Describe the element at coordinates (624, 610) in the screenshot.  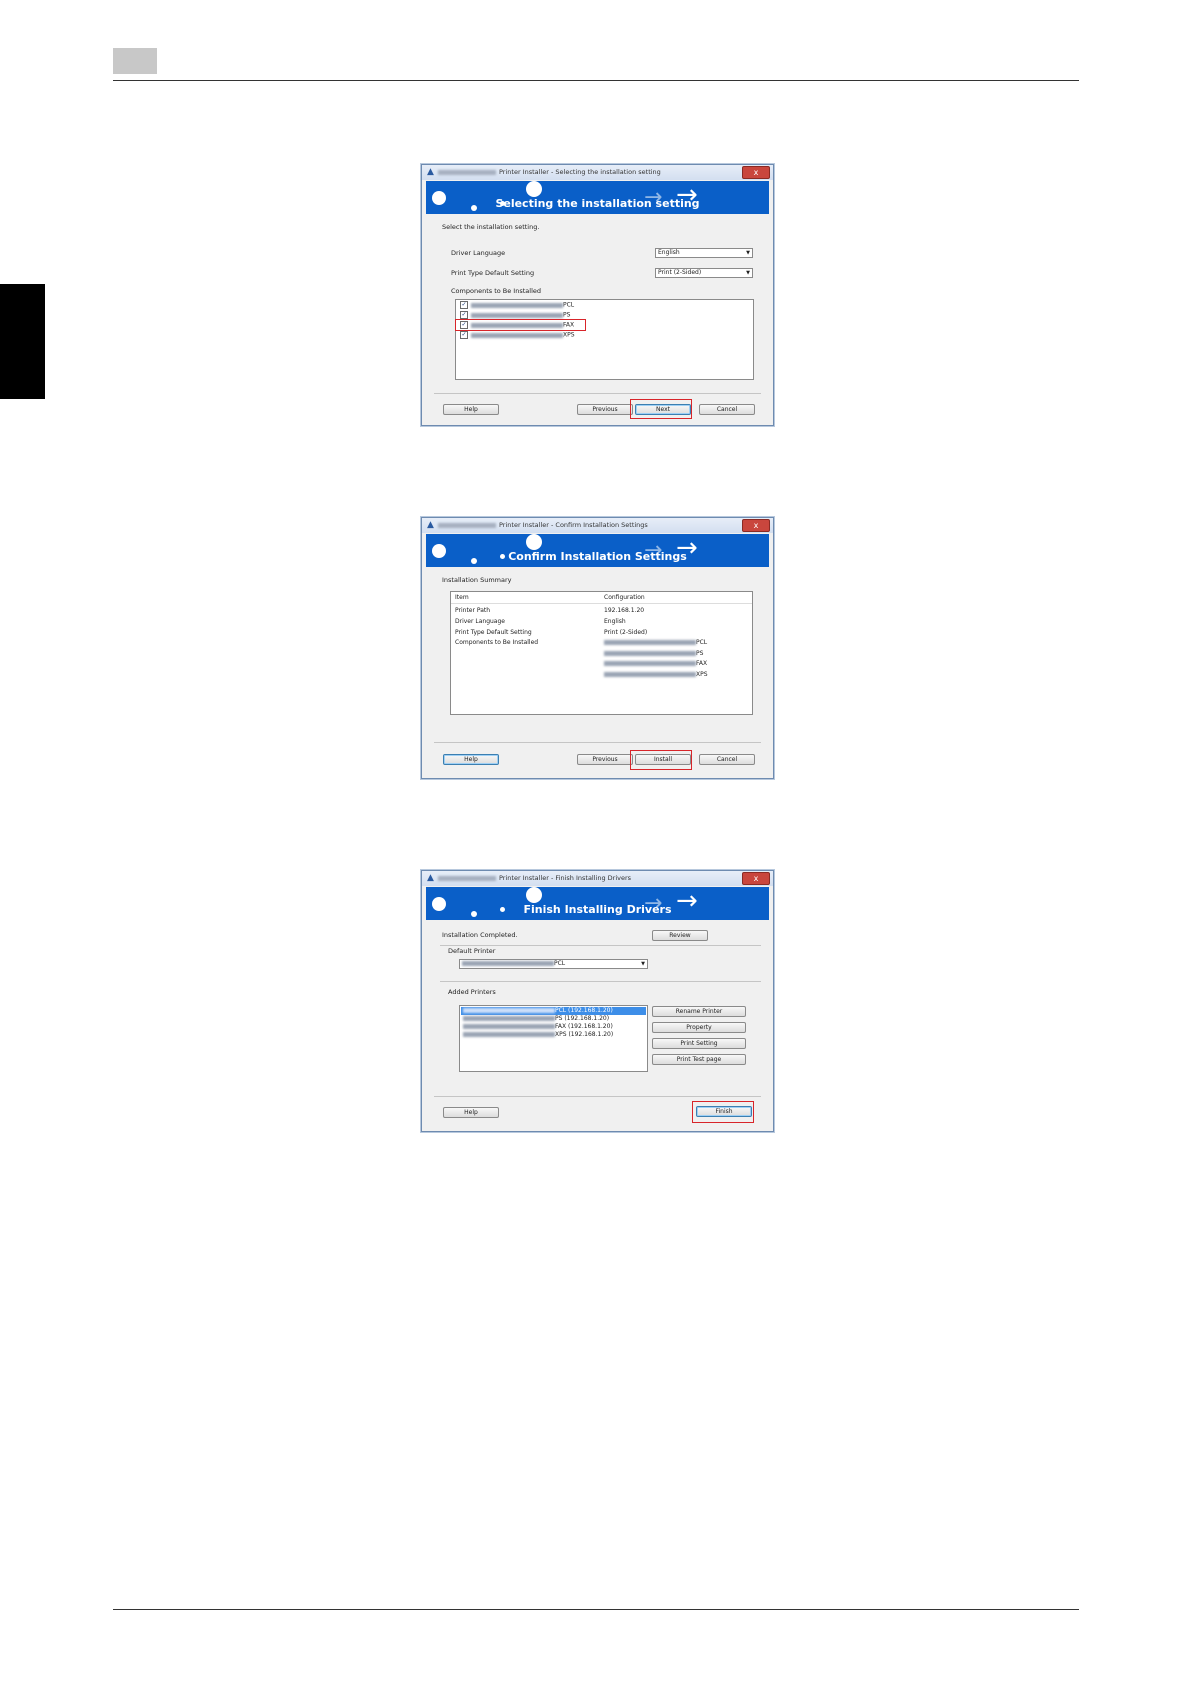
I see `table-cell: 192.168.1.20` at that location.